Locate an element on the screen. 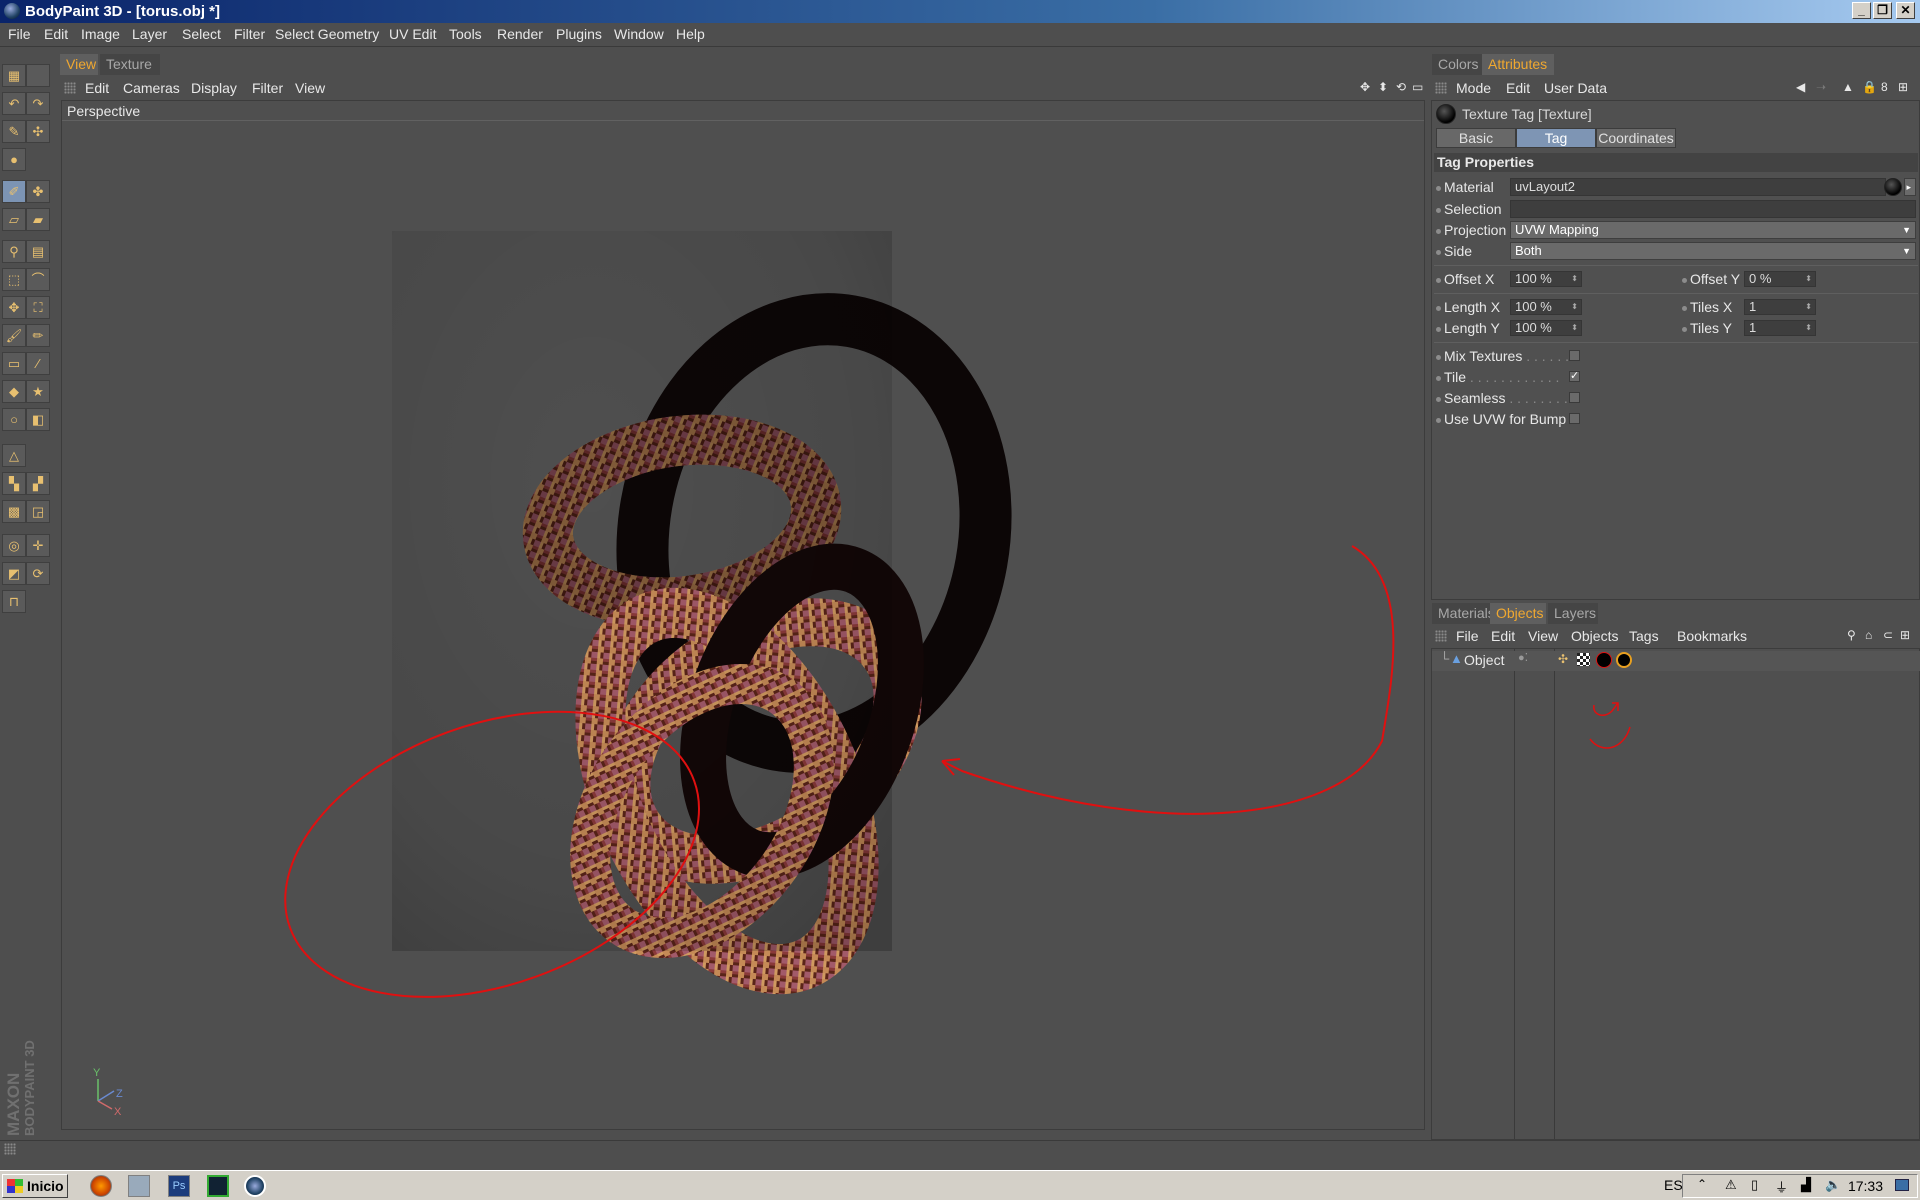  texture-tag-icon-2-selected is located at coordinates (1624, 660).